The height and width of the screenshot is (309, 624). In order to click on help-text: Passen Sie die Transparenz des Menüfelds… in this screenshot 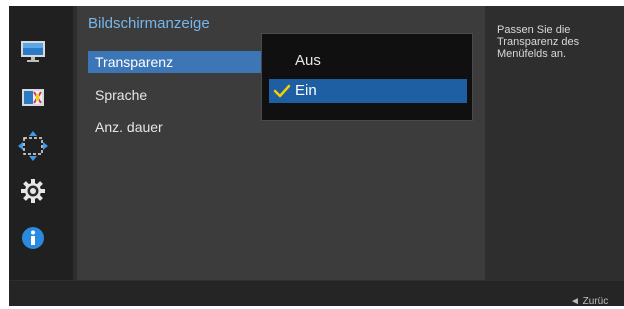, I will do `click(538, 42)`.